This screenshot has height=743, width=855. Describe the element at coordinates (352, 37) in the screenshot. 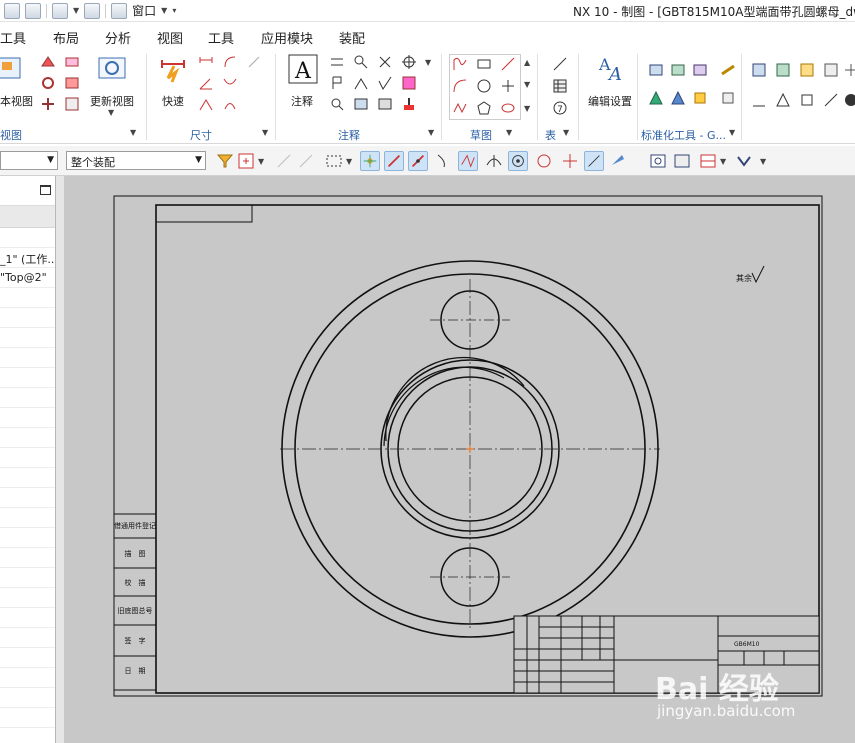

I see `tab-assembly: 装配` at that location.